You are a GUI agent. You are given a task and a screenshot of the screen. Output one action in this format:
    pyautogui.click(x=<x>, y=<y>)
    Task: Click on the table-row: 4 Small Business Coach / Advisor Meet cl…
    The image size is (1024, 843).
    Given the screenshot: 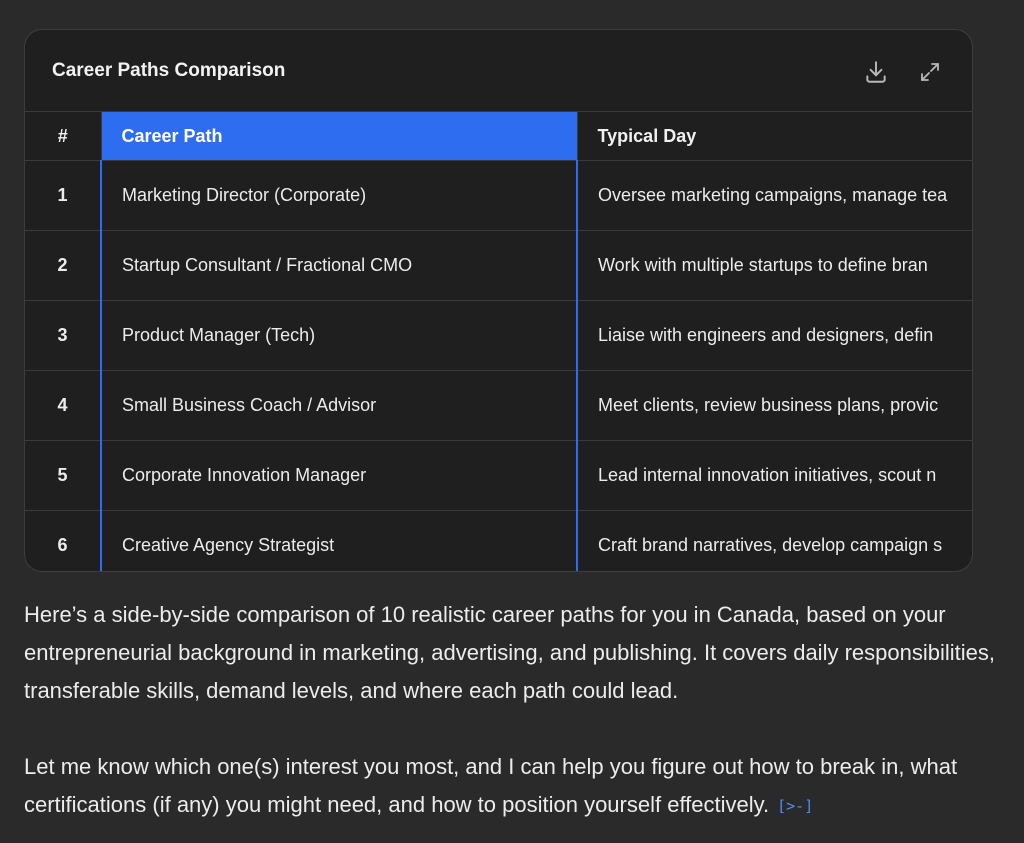 What is the action you would take?
    pyautogui.click(x=498, y=405)
    